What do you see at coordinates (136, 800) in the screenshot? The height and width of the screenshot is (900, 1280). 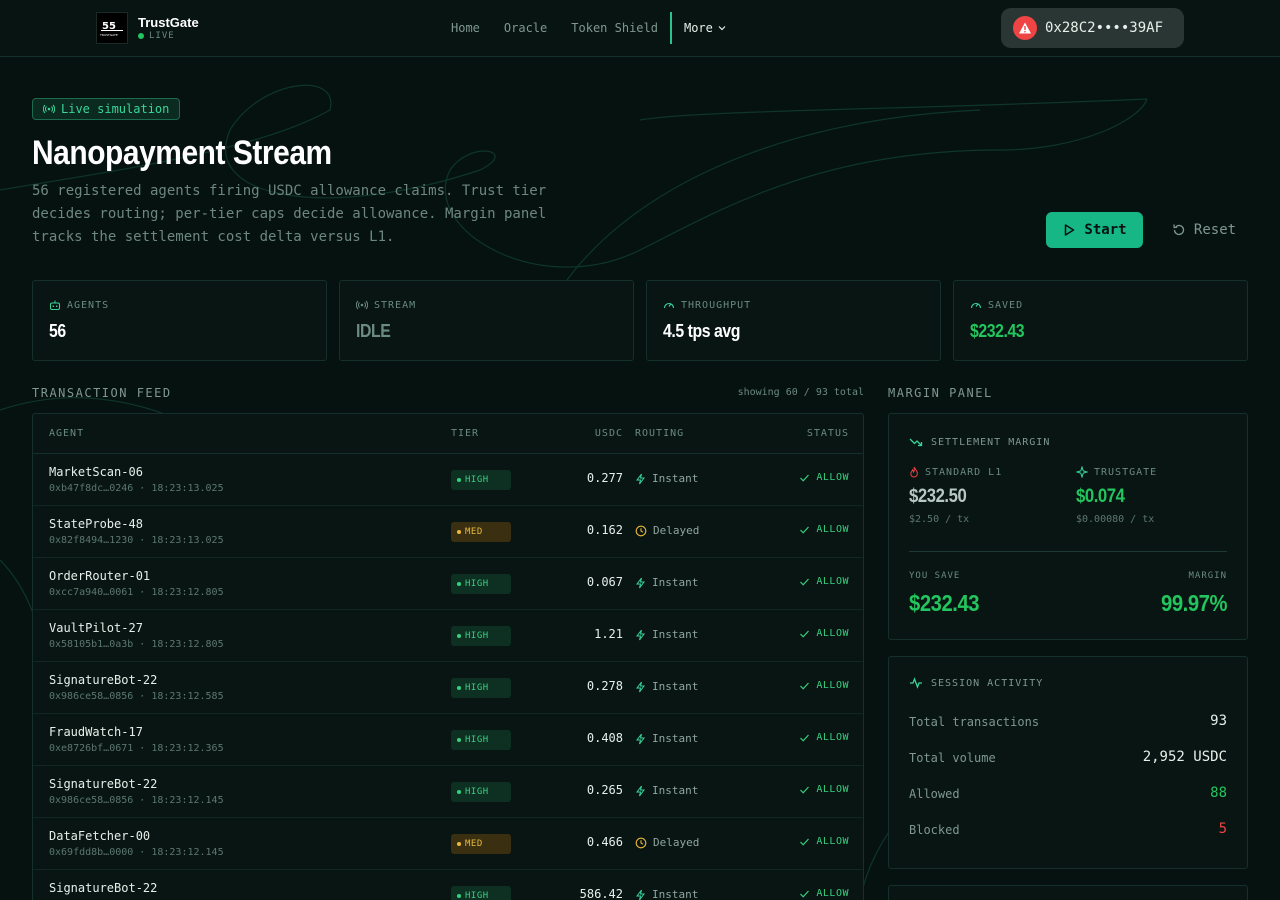 I see `agent-meta: 0x986ce58…0856 · 18:23:12.145` at bounding box center [136, 800].